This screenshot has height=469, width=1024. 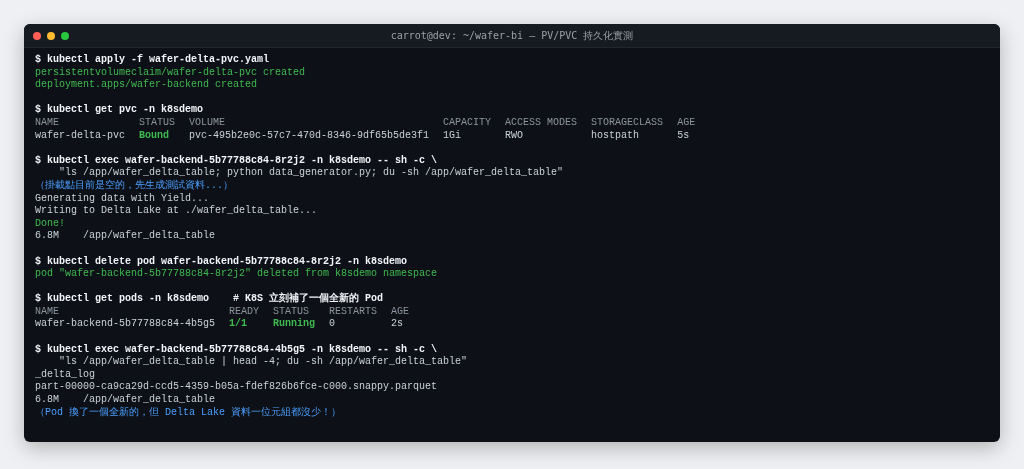 I want to click on command-line: $ kubectl exec wafer-backend-5b77788c84-8r2j2 -n k8sdemo -- sh -c \, so click(x=236, y=160).